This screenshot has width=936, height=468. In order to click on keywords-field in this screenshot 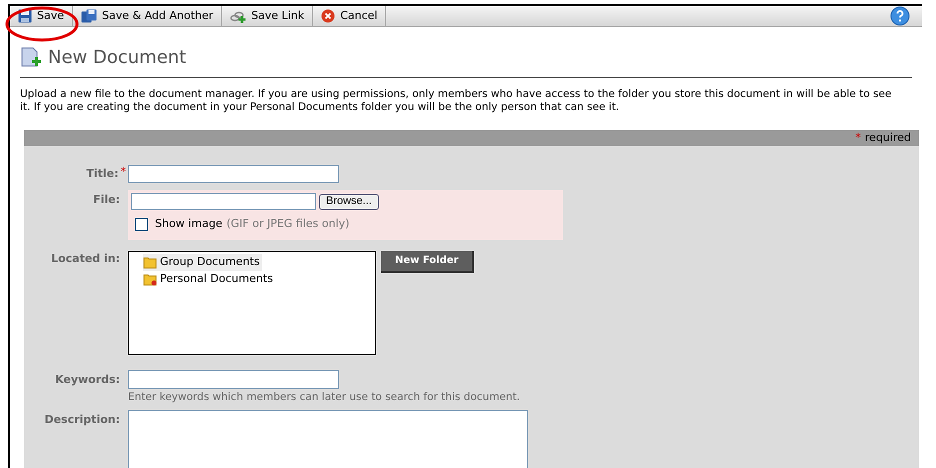, I will do `click(233, 379)`.